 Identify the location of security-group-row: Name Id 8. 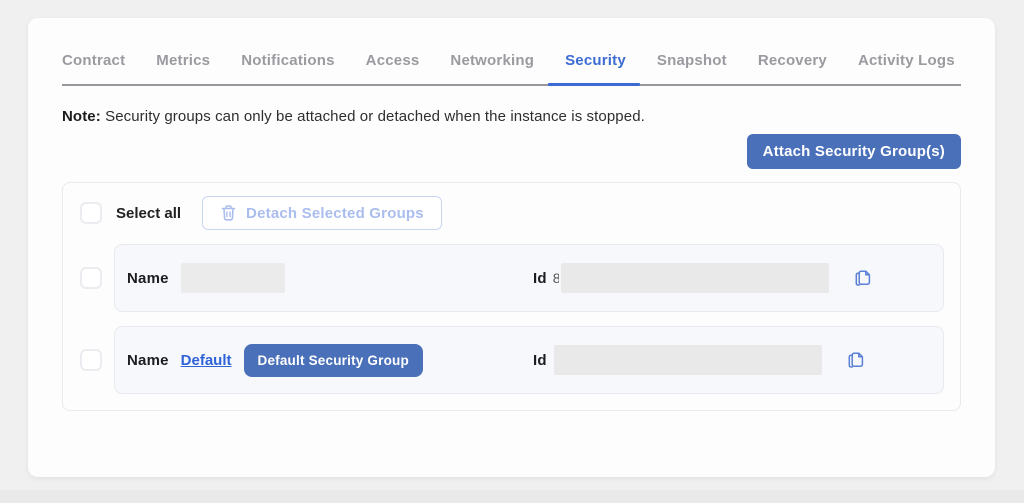
(512, 278).